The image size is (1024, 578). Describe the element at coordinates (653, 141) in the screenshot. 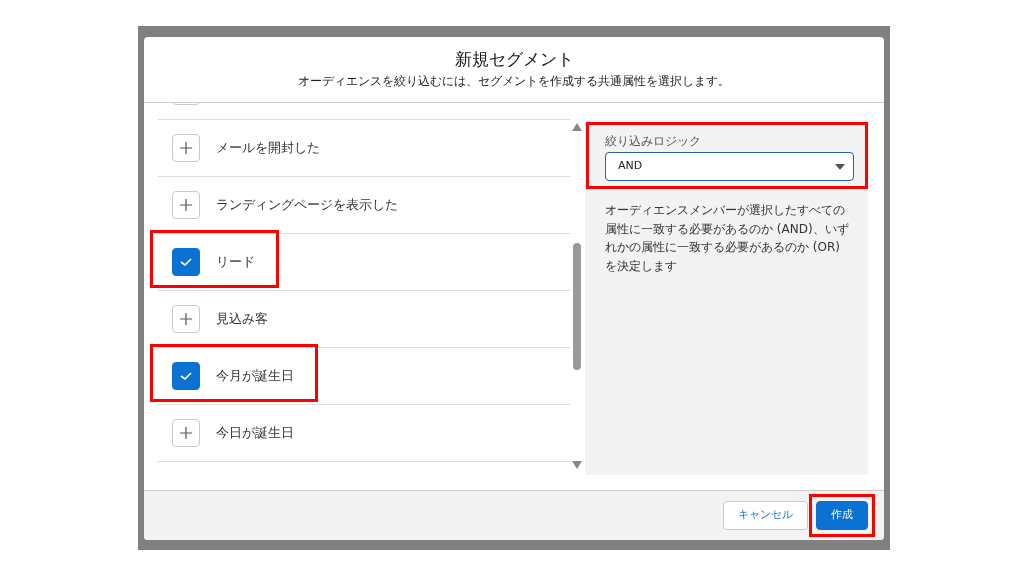

I see `field-label: 絞り込みロジック` at that location.